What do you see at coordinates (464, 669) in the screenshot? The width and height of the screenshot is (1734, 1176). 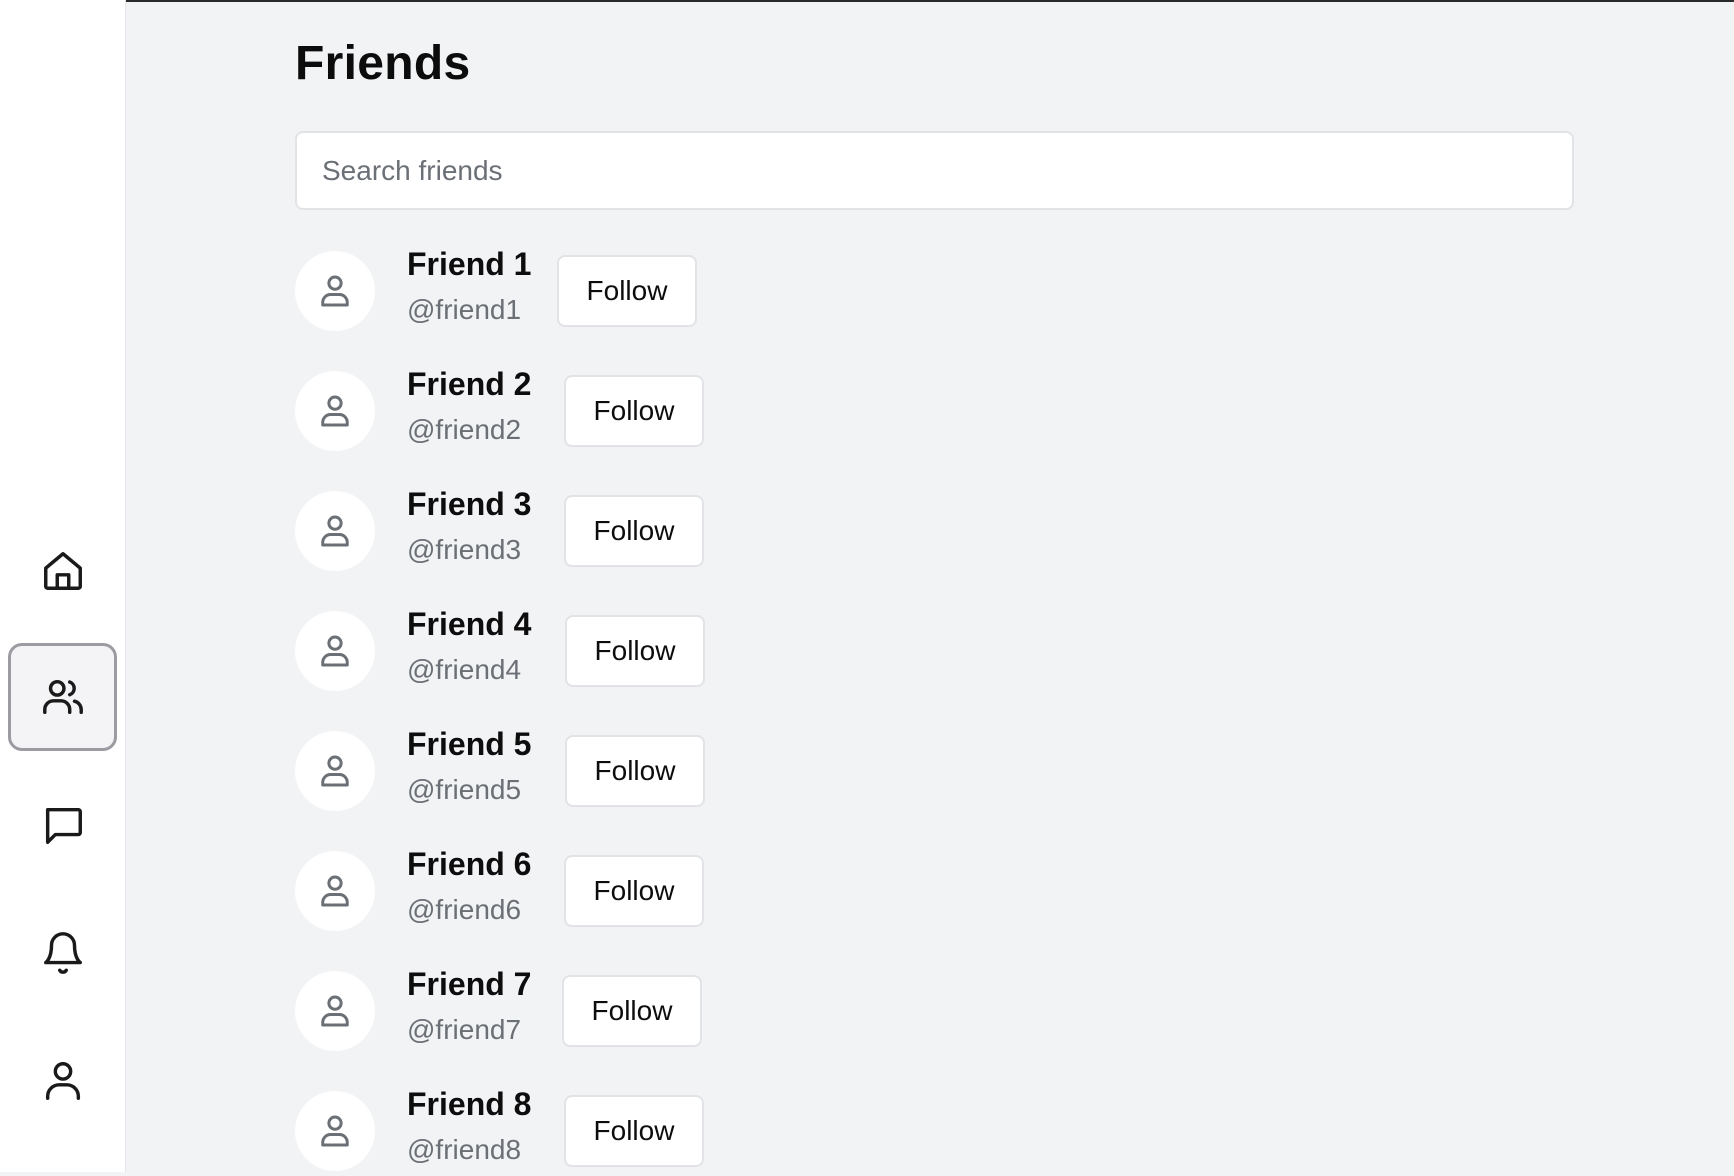 I see `friend-handle: @friend4` at bounding box center [464, 669].